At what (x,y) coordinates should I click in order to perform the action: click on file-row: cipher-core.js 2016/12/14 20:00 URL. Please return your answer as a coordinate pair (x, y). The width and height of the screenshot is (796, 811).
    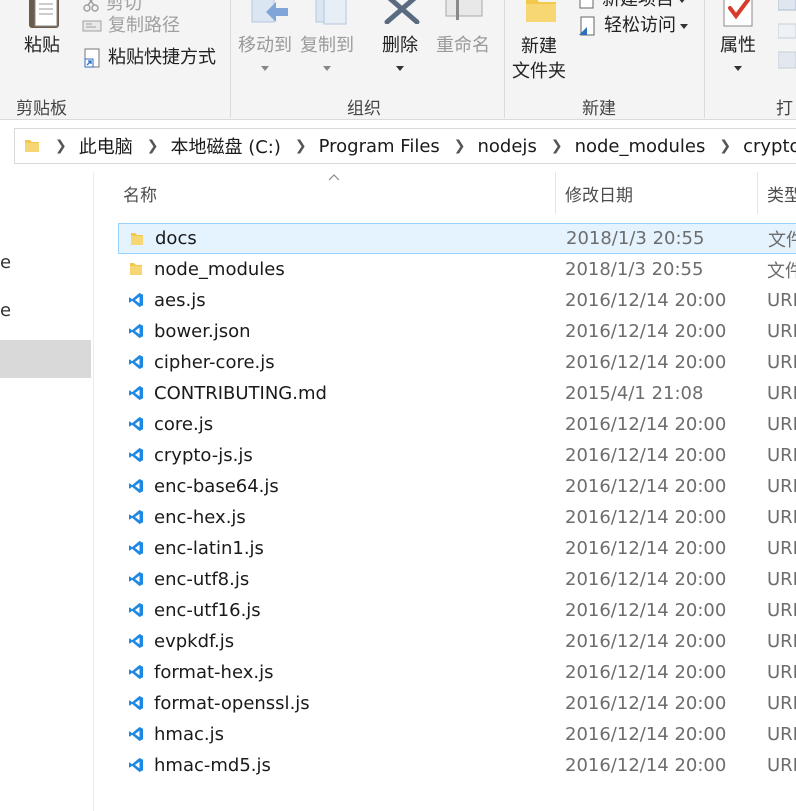
    Looking at the image, I should click on (457, 362).